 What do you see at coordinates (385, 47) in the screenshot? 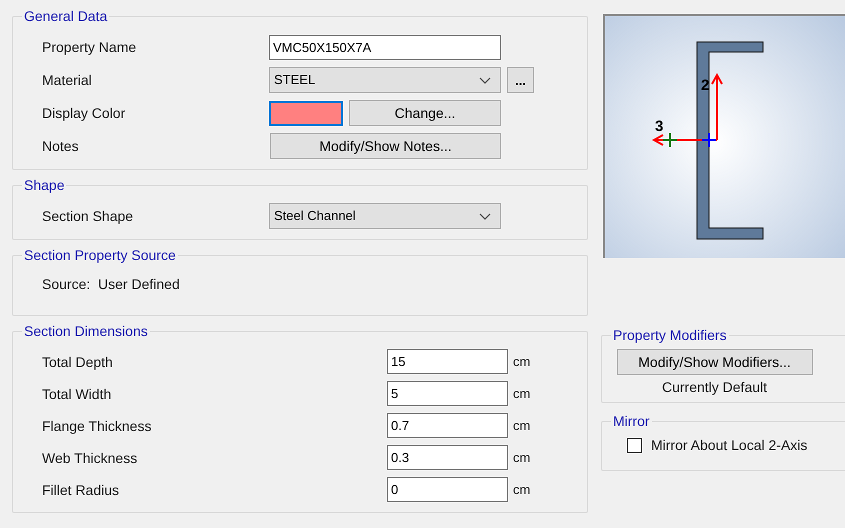
I see `property-name-field: VMC50X150X7A` at bounding box center [385, 47].